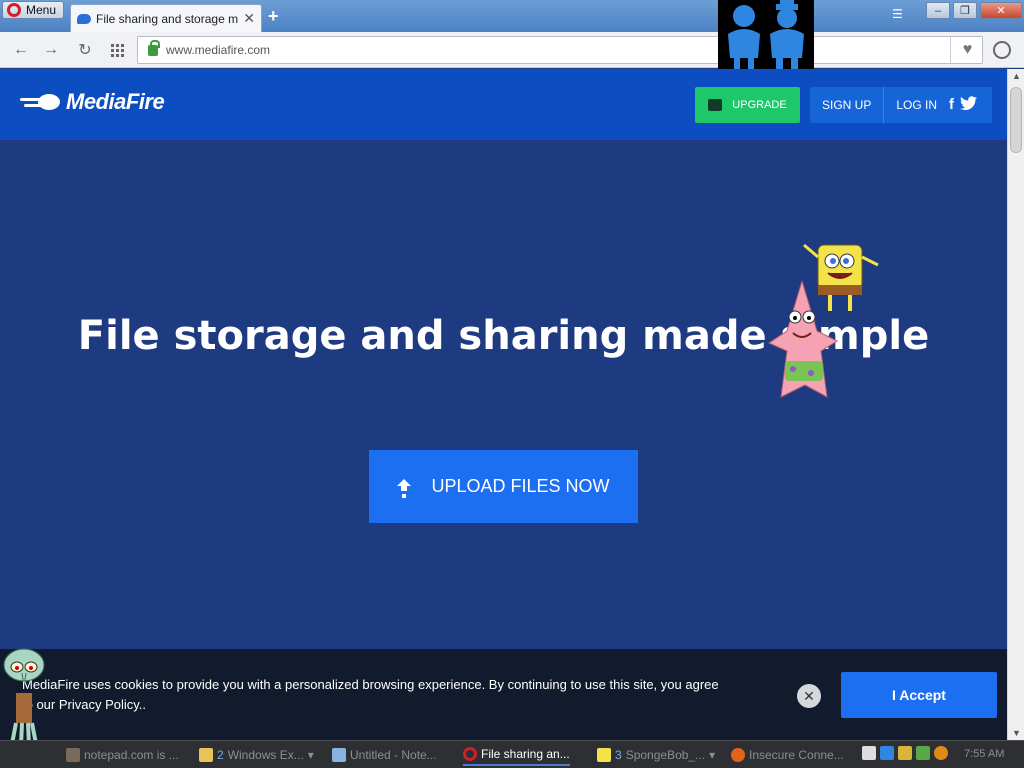 Image resolution: width=1024 pixels, height=768 pixels. What do you see at coordinates (1001, 10) in the screenshot?
I see `close-window-button: ✕` at bounding box center [1001, 10].